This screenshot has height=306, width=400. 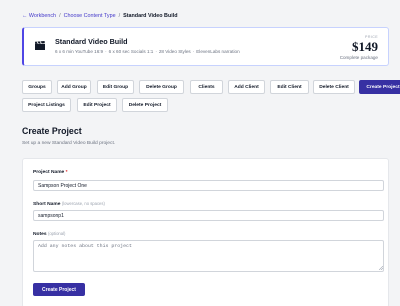 What do you see at coordinates (59, 289) in the screenshot?
I see `create-project-submit-button: Create Project` at bounding box center [59, 289].